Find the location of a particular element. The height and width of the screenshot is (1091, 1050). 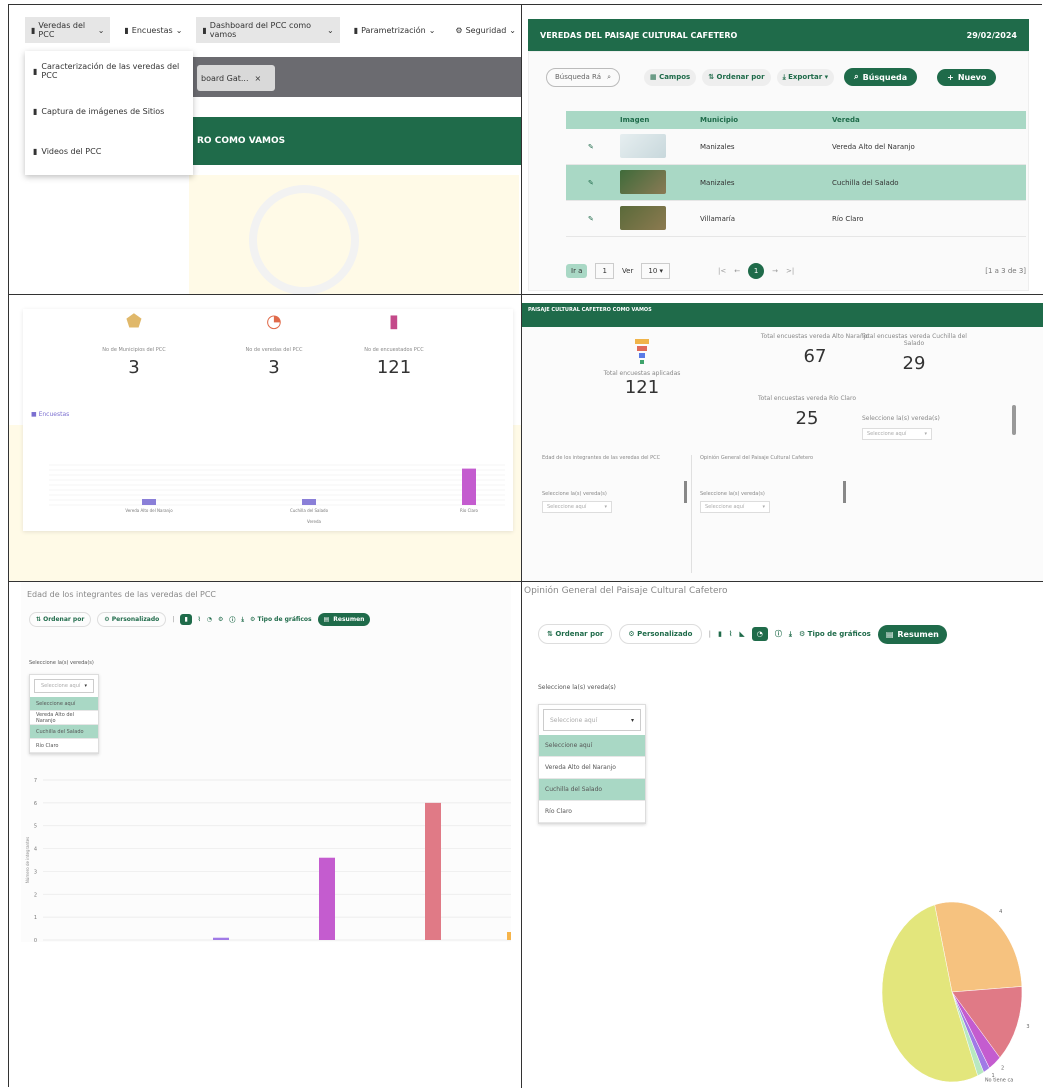

nav-menu-item: ⚙ Seguridad ⌄ is located at coordinates (485, 30).